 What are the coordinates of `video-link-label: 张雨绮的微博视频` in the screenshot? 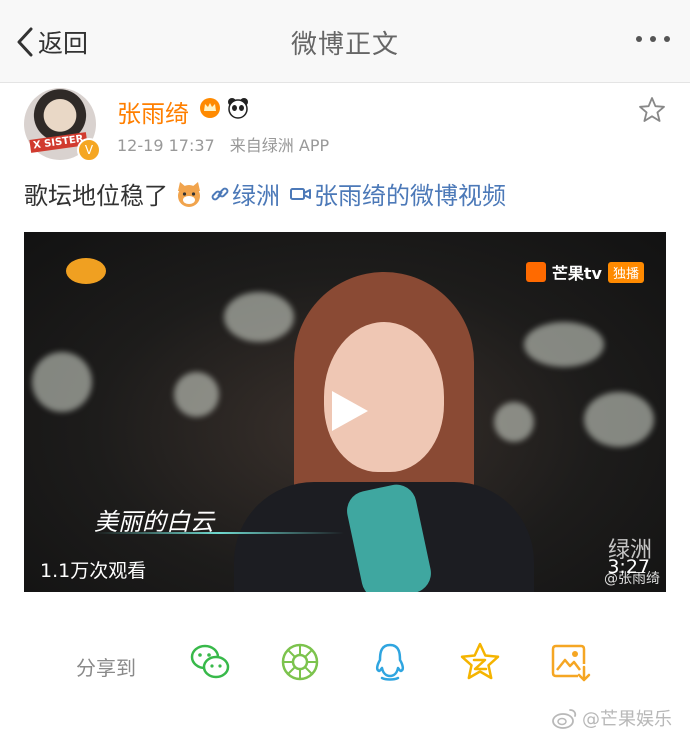 It's located at (410, 196).